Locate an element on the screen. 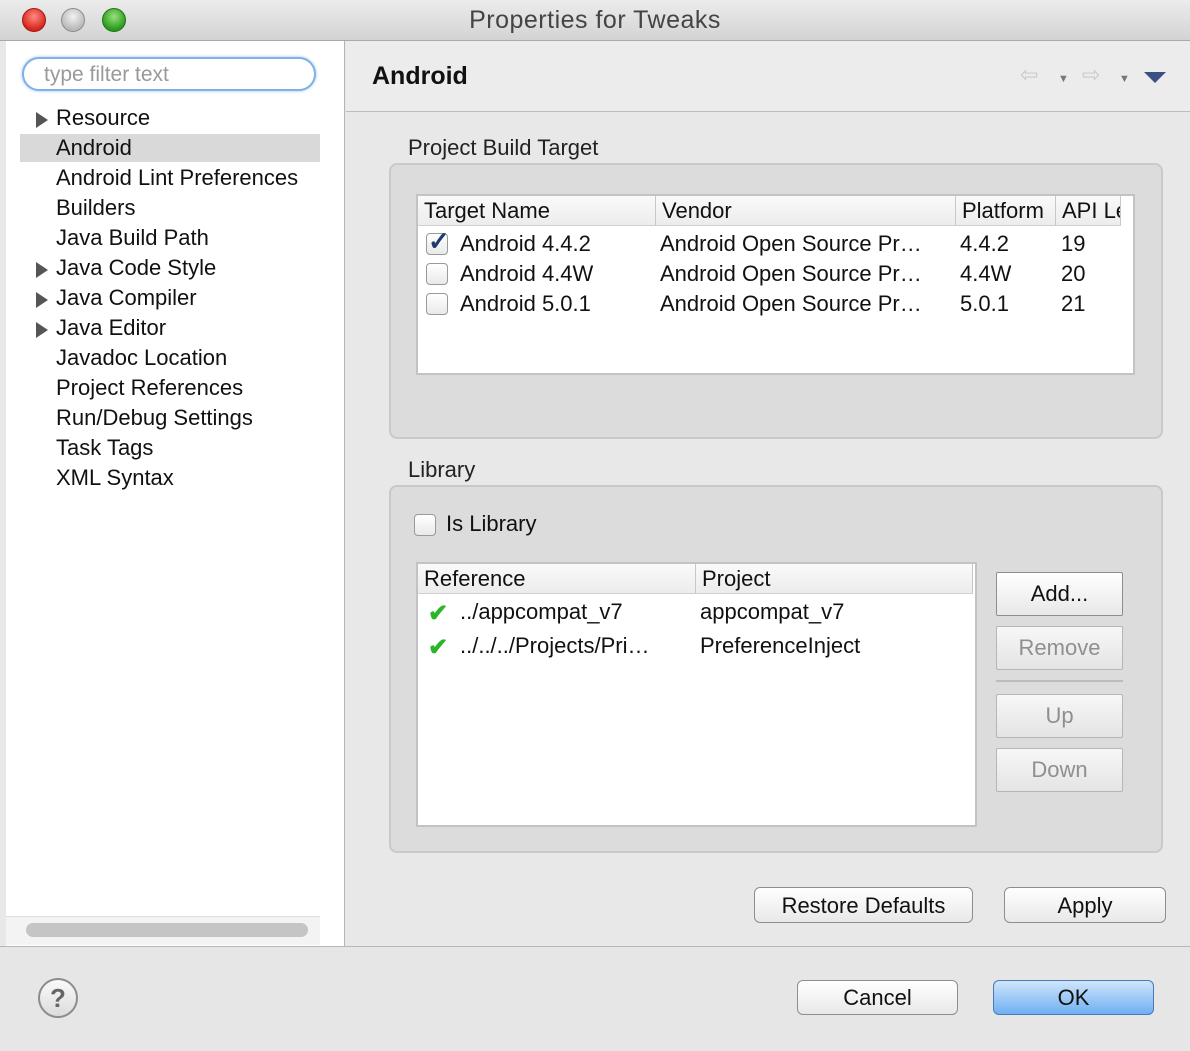 This screenshot has height=1051, width=1190. tree-item-label: Java Compiler is located at coordinates (126, 297).